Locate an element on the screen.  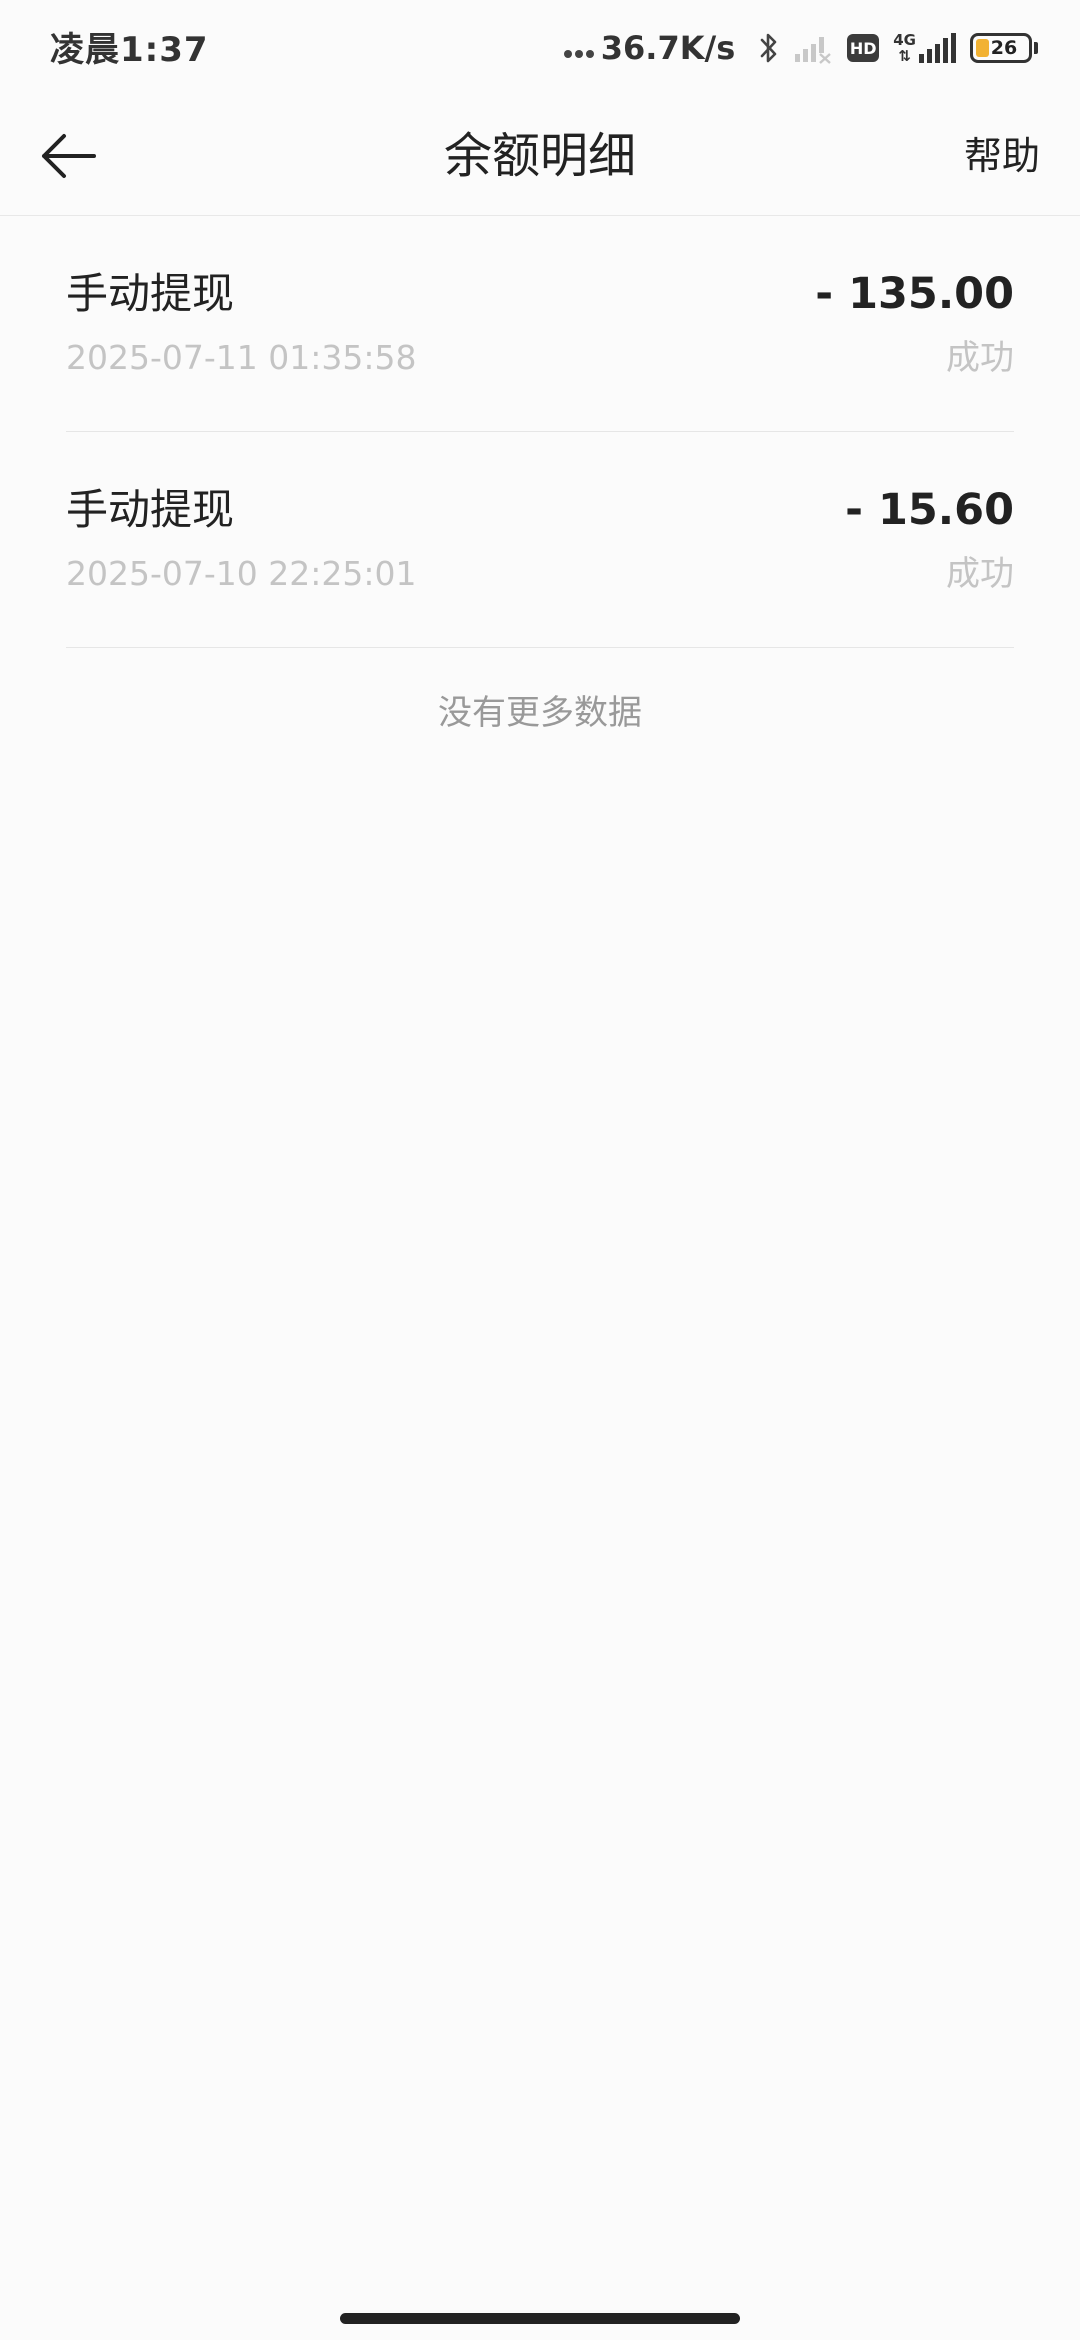
status-bar: 凌晨1:37 36.7K/s HD 4G ⇅ 26 is located at coordinates (540, 48).